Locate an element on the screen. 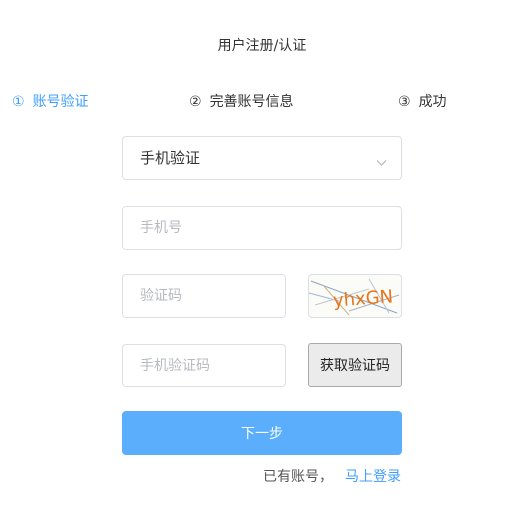 This screenshot has width=524, height=506. step-success: ③ 成功 is located at coordinates (422, 102).